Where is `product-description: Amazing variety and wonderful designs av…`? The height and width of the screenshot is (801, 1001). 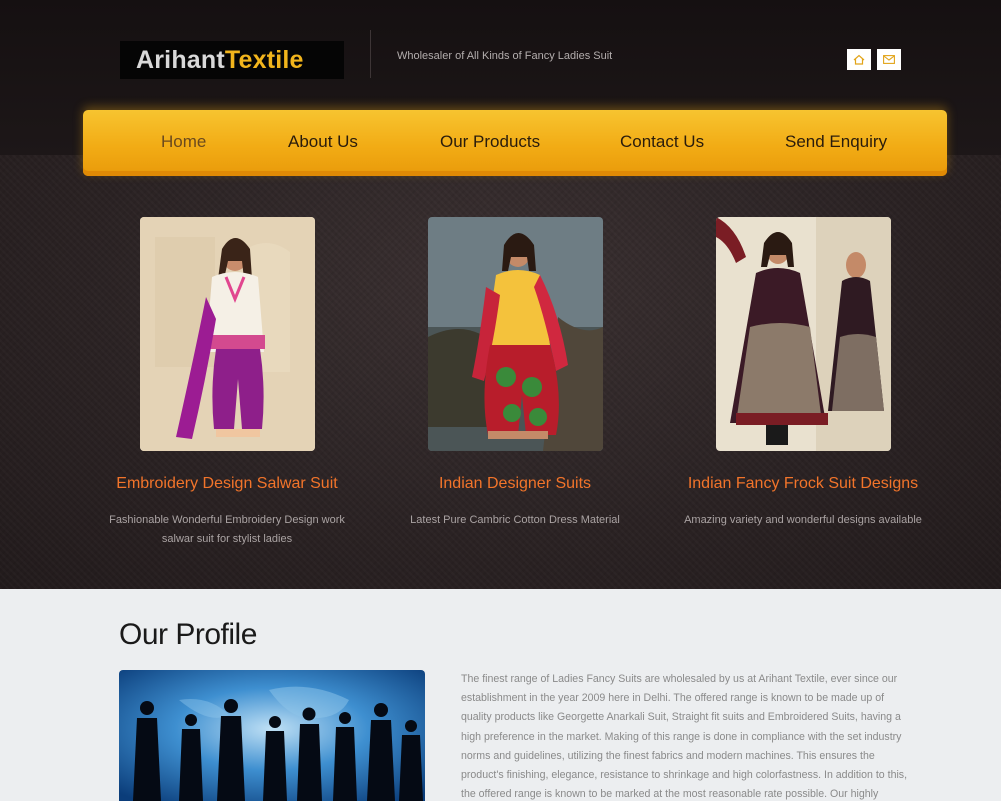
product-description: Amazing variety and wonderful designs av… is located at coordinates (803, 520).